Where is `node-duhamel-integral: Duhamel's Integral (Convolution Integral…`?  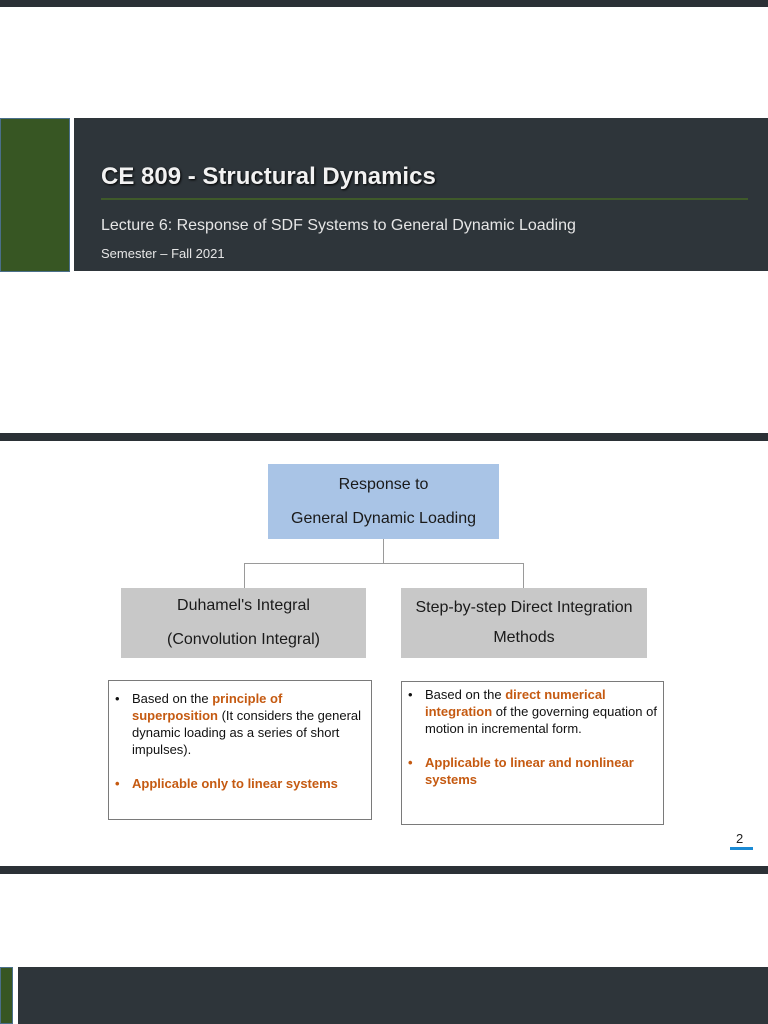
node-duhamel-integral: Duhamel's Integral (Convolution Integral… is located at coordinates (243, 623).